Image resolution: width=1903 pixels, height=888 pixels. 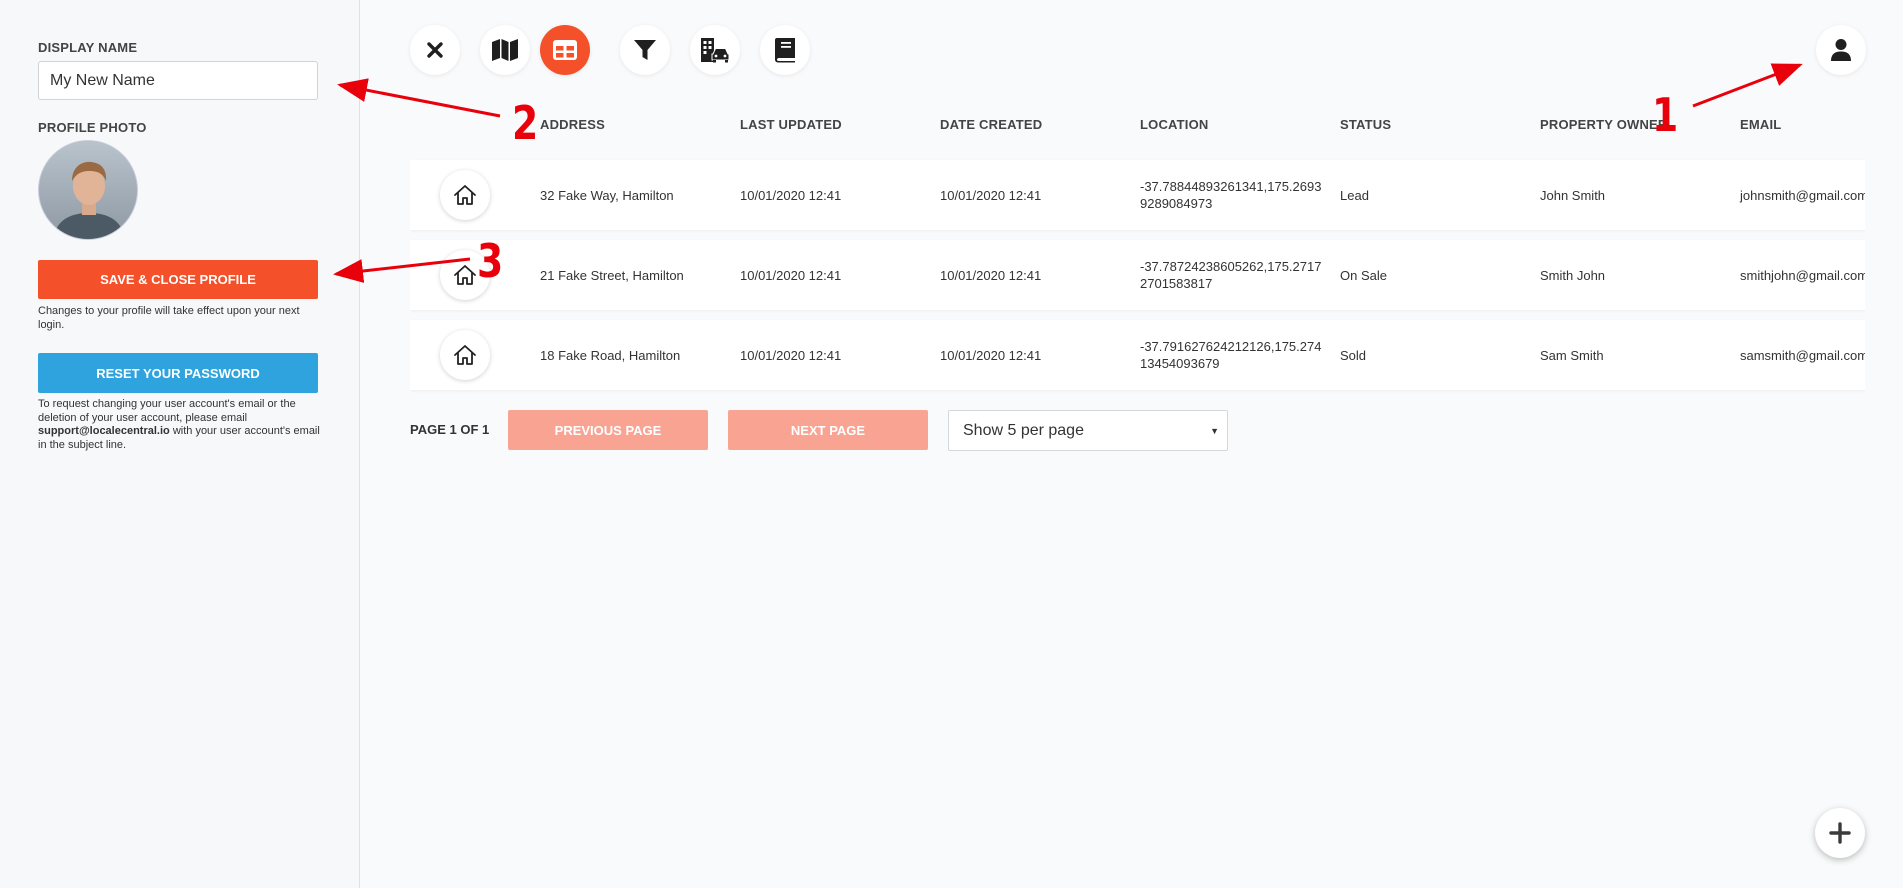 What do you see at coordinates (1573, 195) in the screenshot?
I see `cell-property-owner: John Smith` at bounding box center [1573, 195].